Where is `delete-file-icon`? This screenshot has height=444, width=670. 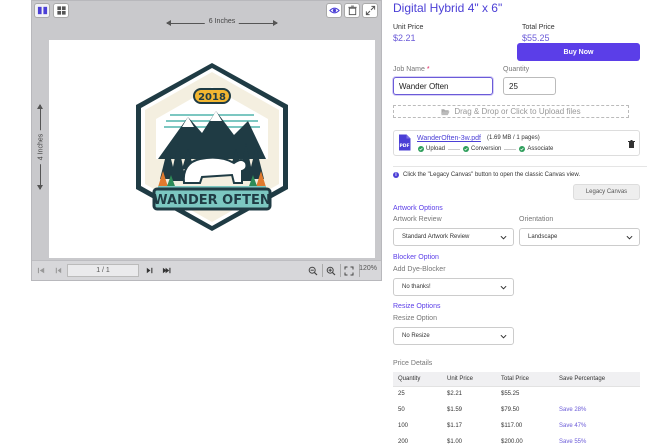
delete-file-icon is located at coordinates (631, 144).